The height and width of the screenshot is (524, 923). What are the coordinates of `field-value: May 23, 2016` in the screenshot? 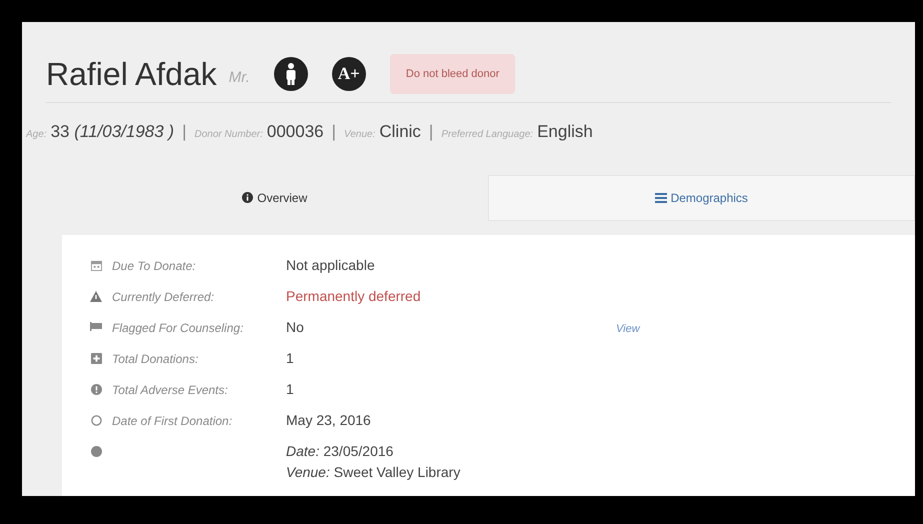 It's located at (329, 420).